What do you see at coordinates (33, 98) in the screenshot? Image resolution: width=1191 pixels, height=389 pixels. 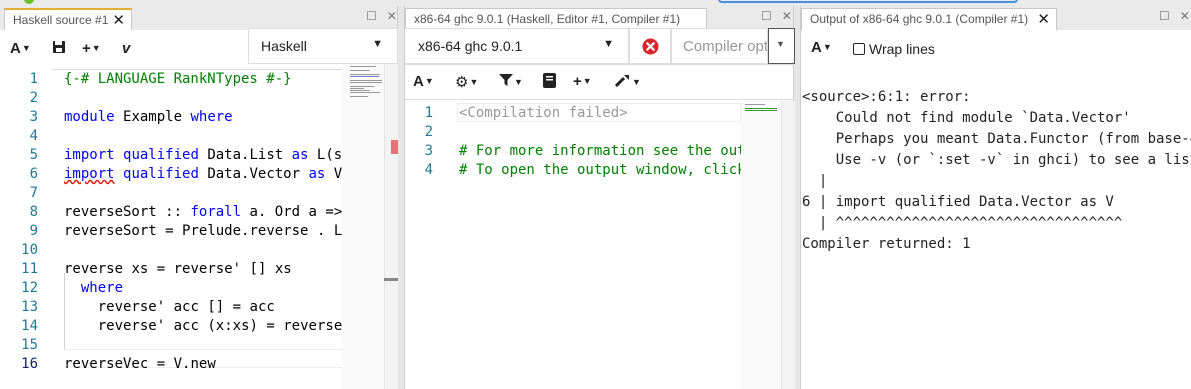 I see `line-number: 2` at bounding box center [33, 98].